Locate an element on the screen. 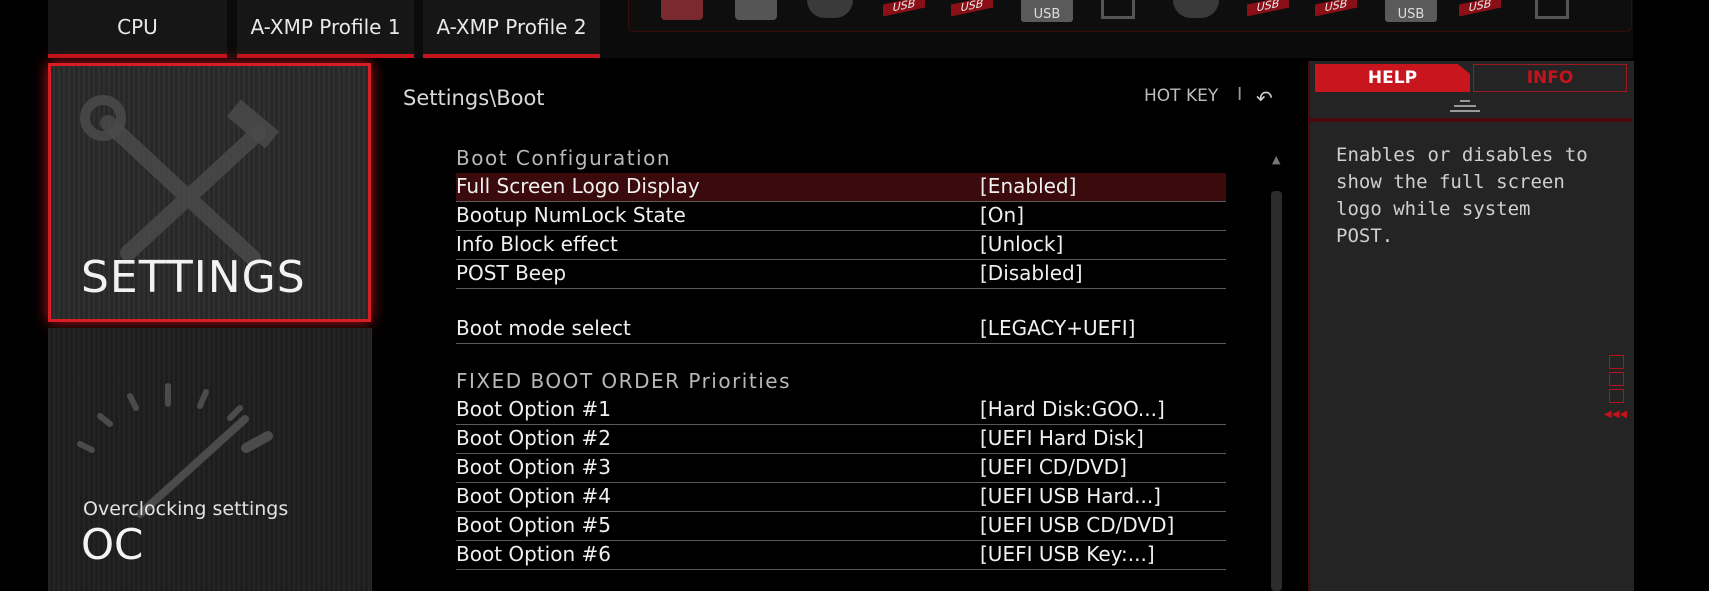 This screenshot has height=591, width=1709. sidebar-item-oc: Overclocking settings OC is located at coordinates (210, 459).